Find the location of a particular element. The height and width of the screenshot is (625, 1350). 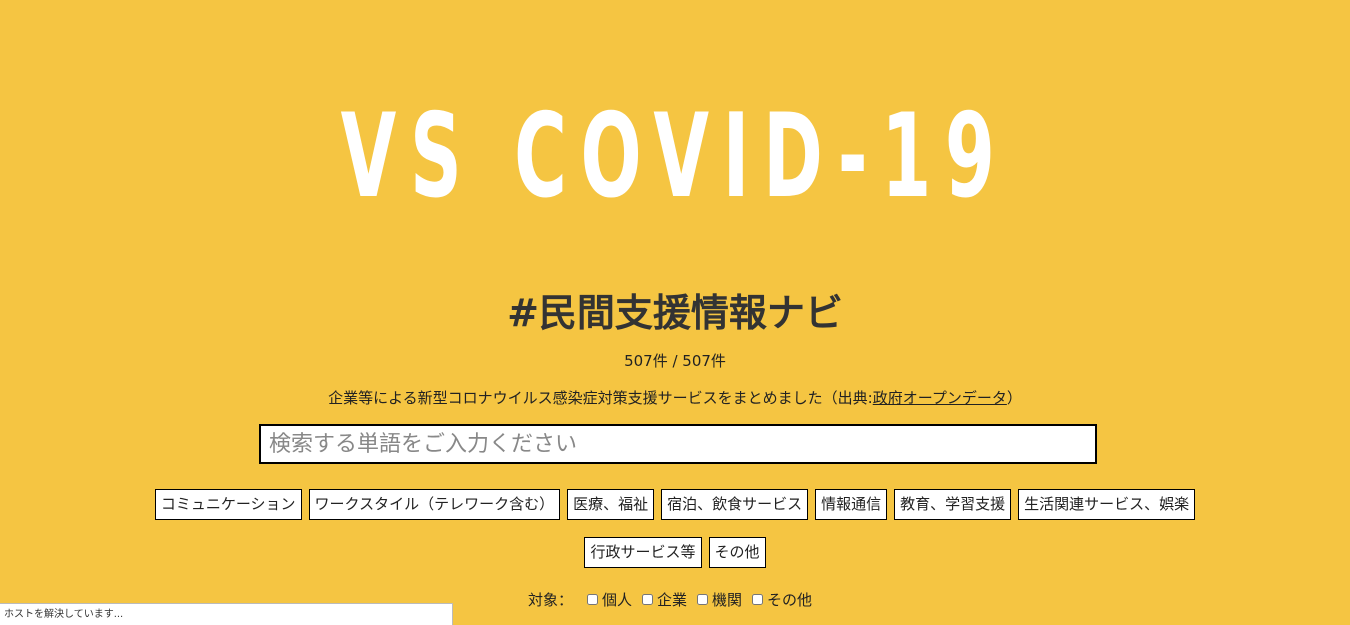

target-label: 対象： is located at coordinates (550, 600).